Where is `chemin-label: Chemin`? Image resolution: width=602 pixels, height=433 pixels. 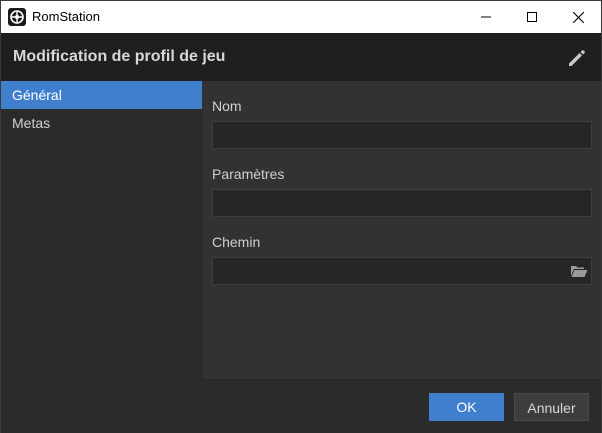
chemin-label: Chemin is located at coordinates (236, 242).